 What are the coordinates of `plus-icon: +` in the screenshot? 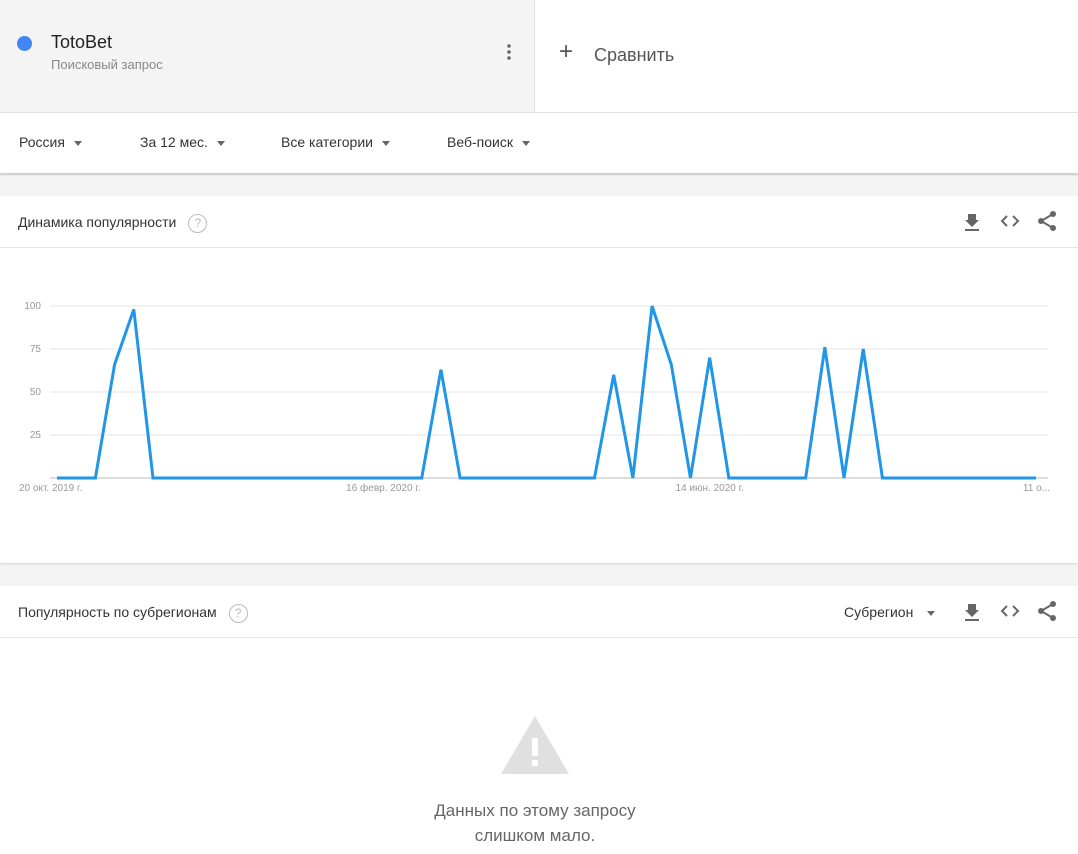 It's located at (566, 51).